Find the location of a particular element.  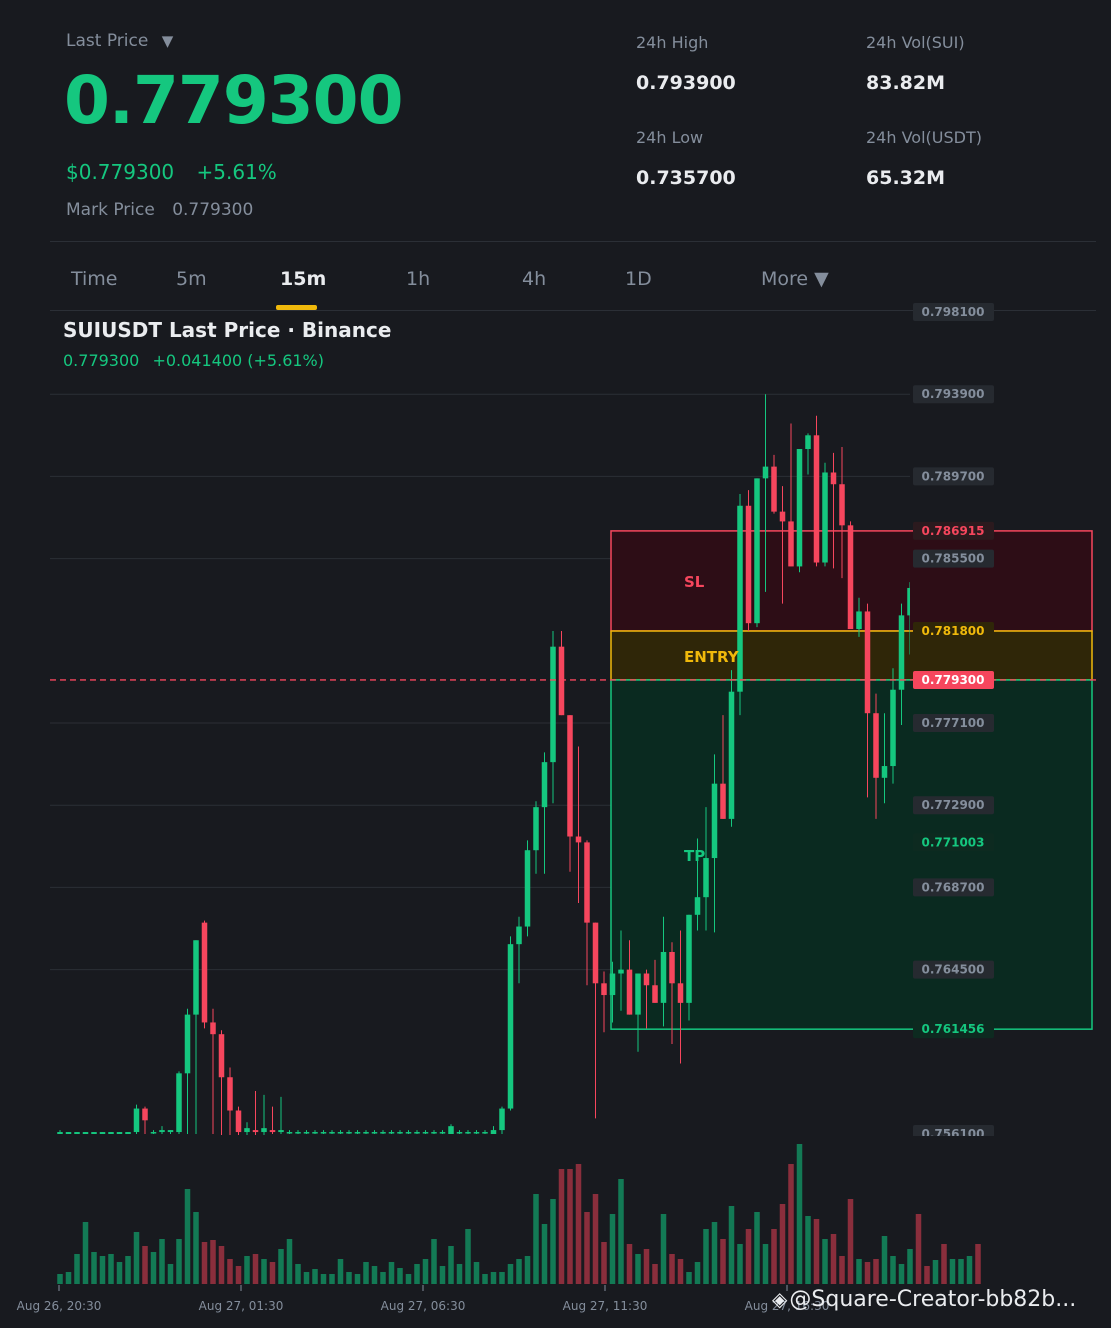

tp-mid-price-label: 0.771003 is located at coordinates (952, 842).